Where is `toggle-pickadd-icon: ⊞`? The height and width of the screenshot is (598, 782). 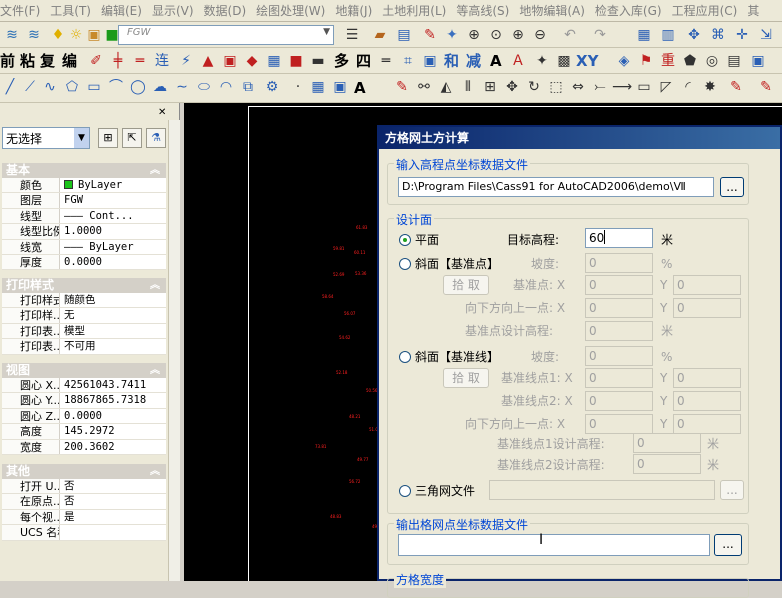
toggle-pickadd-icon: ⊞ is located at coordinates (108, 138).